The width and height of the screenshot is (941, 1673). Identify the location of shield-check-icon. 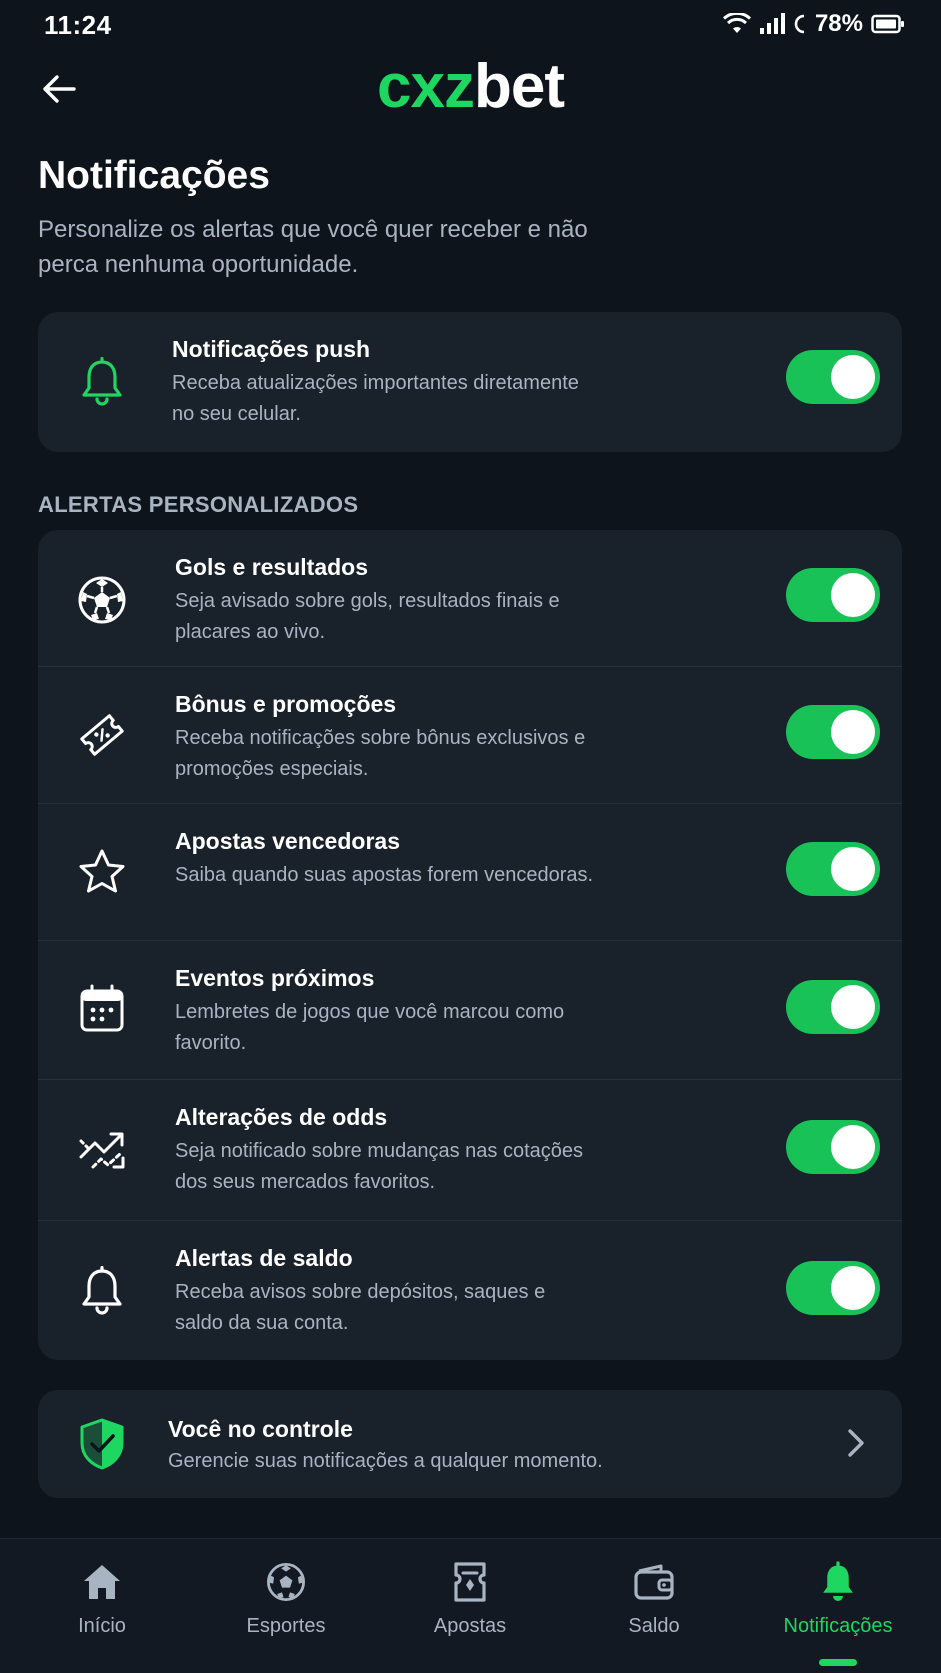
(102, 1444).